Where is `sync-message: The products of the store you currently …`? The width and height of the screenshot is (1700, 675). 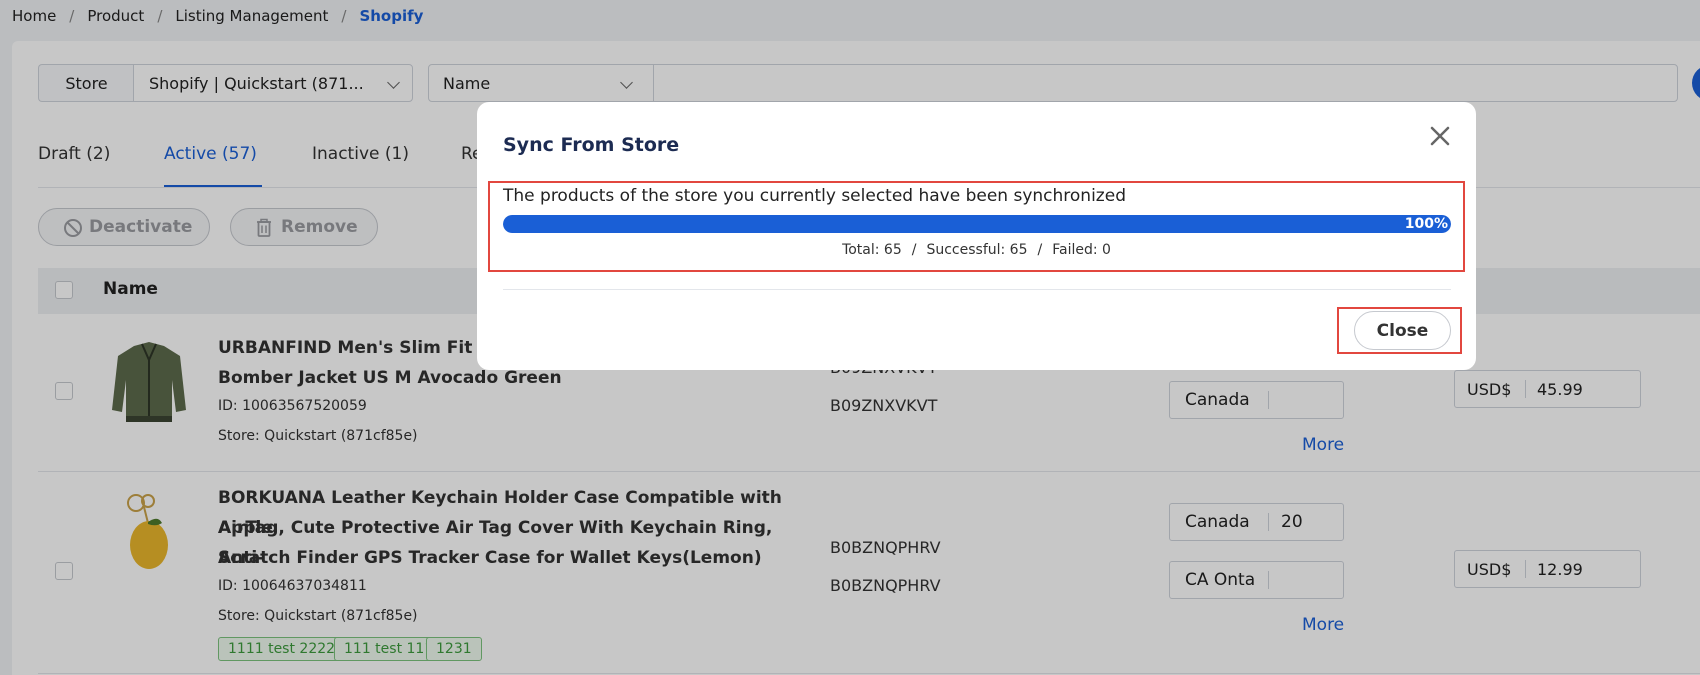
sync-message: The products of the store you currently … is located at coordinates (814, 196).